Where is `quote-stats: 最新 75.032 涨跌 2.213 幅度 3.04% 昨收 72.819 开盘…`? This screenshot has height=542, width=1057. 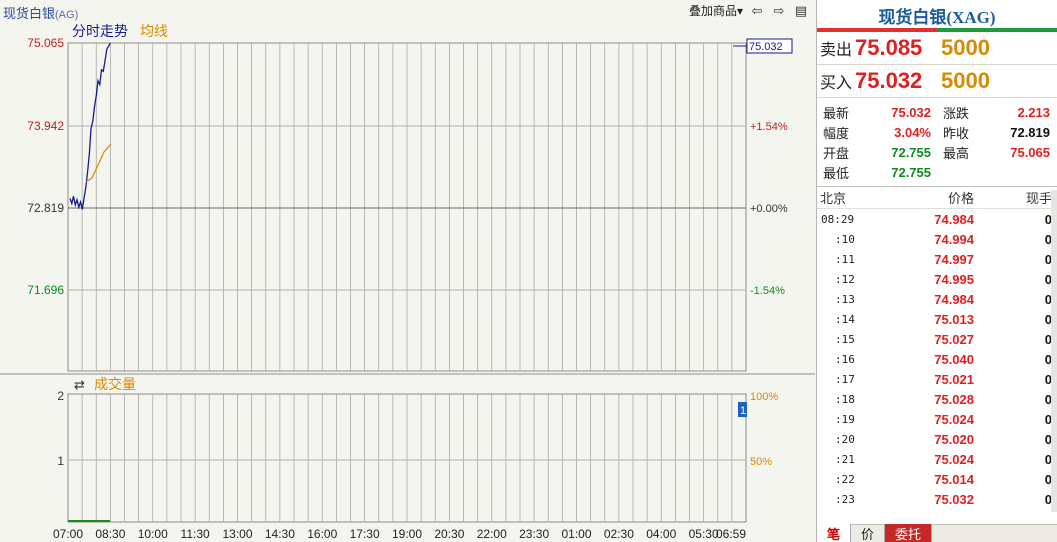
quote-stats: 最新 75.032 涨跌 2.213 幅度 3.04% 昨收 72.819 开盘… is located at coordinates (937, 142).